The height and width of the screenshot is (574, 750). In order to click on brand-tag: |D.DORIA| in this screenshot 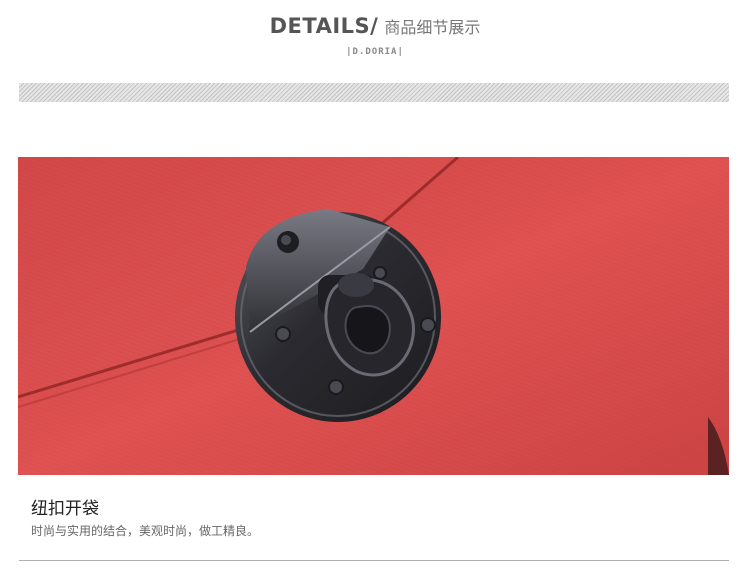, I will do `click(375, 52)`.